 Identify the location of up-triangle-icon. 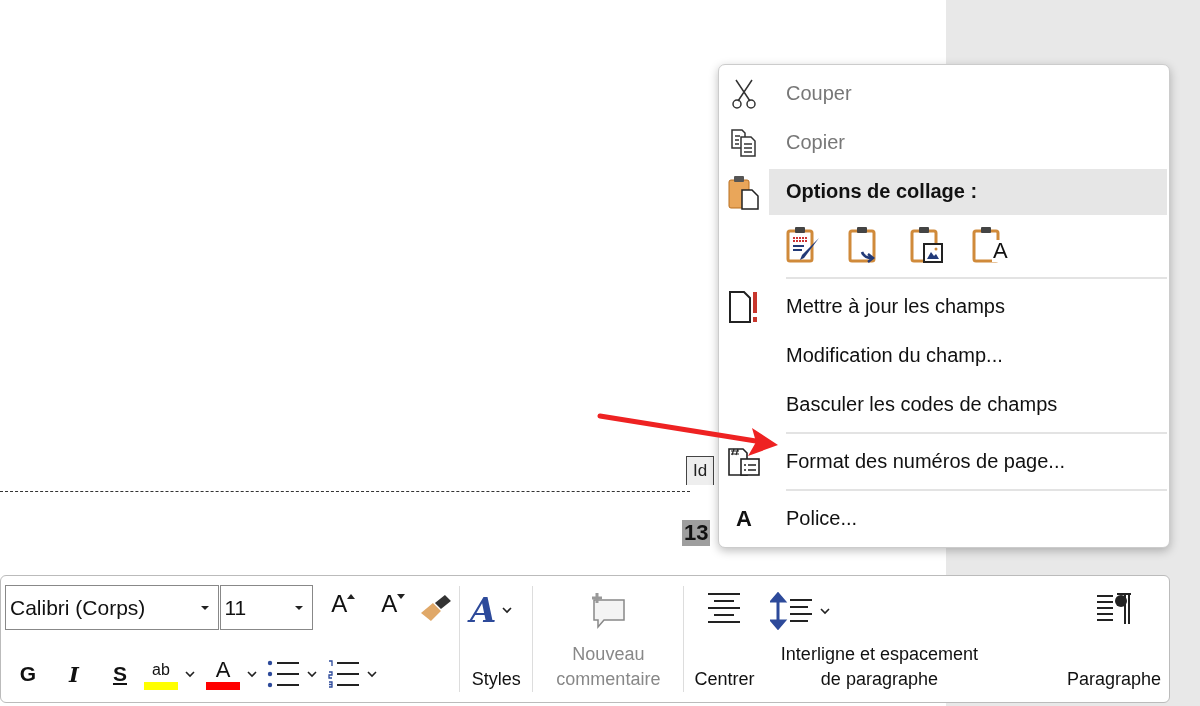
(351, 596).